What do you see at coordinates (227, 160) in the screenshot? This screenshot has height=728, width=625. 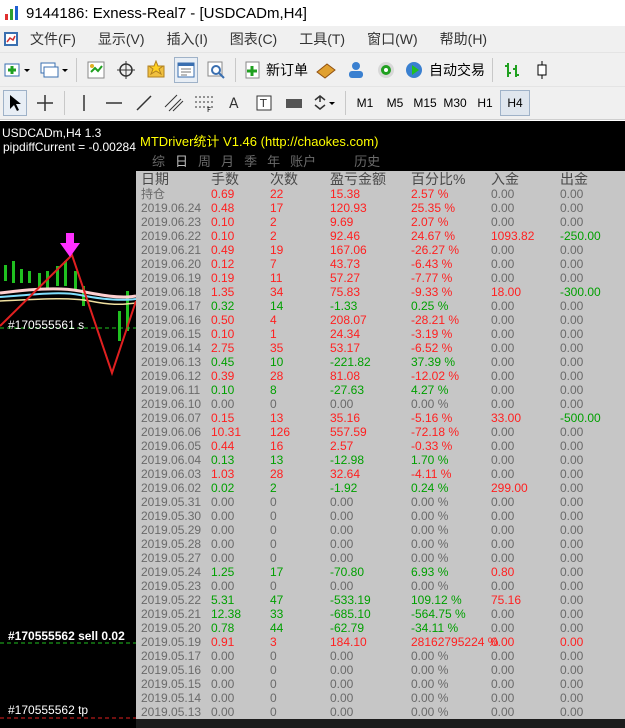 I see `tab-month: 月` at bounding box center [227, 160].